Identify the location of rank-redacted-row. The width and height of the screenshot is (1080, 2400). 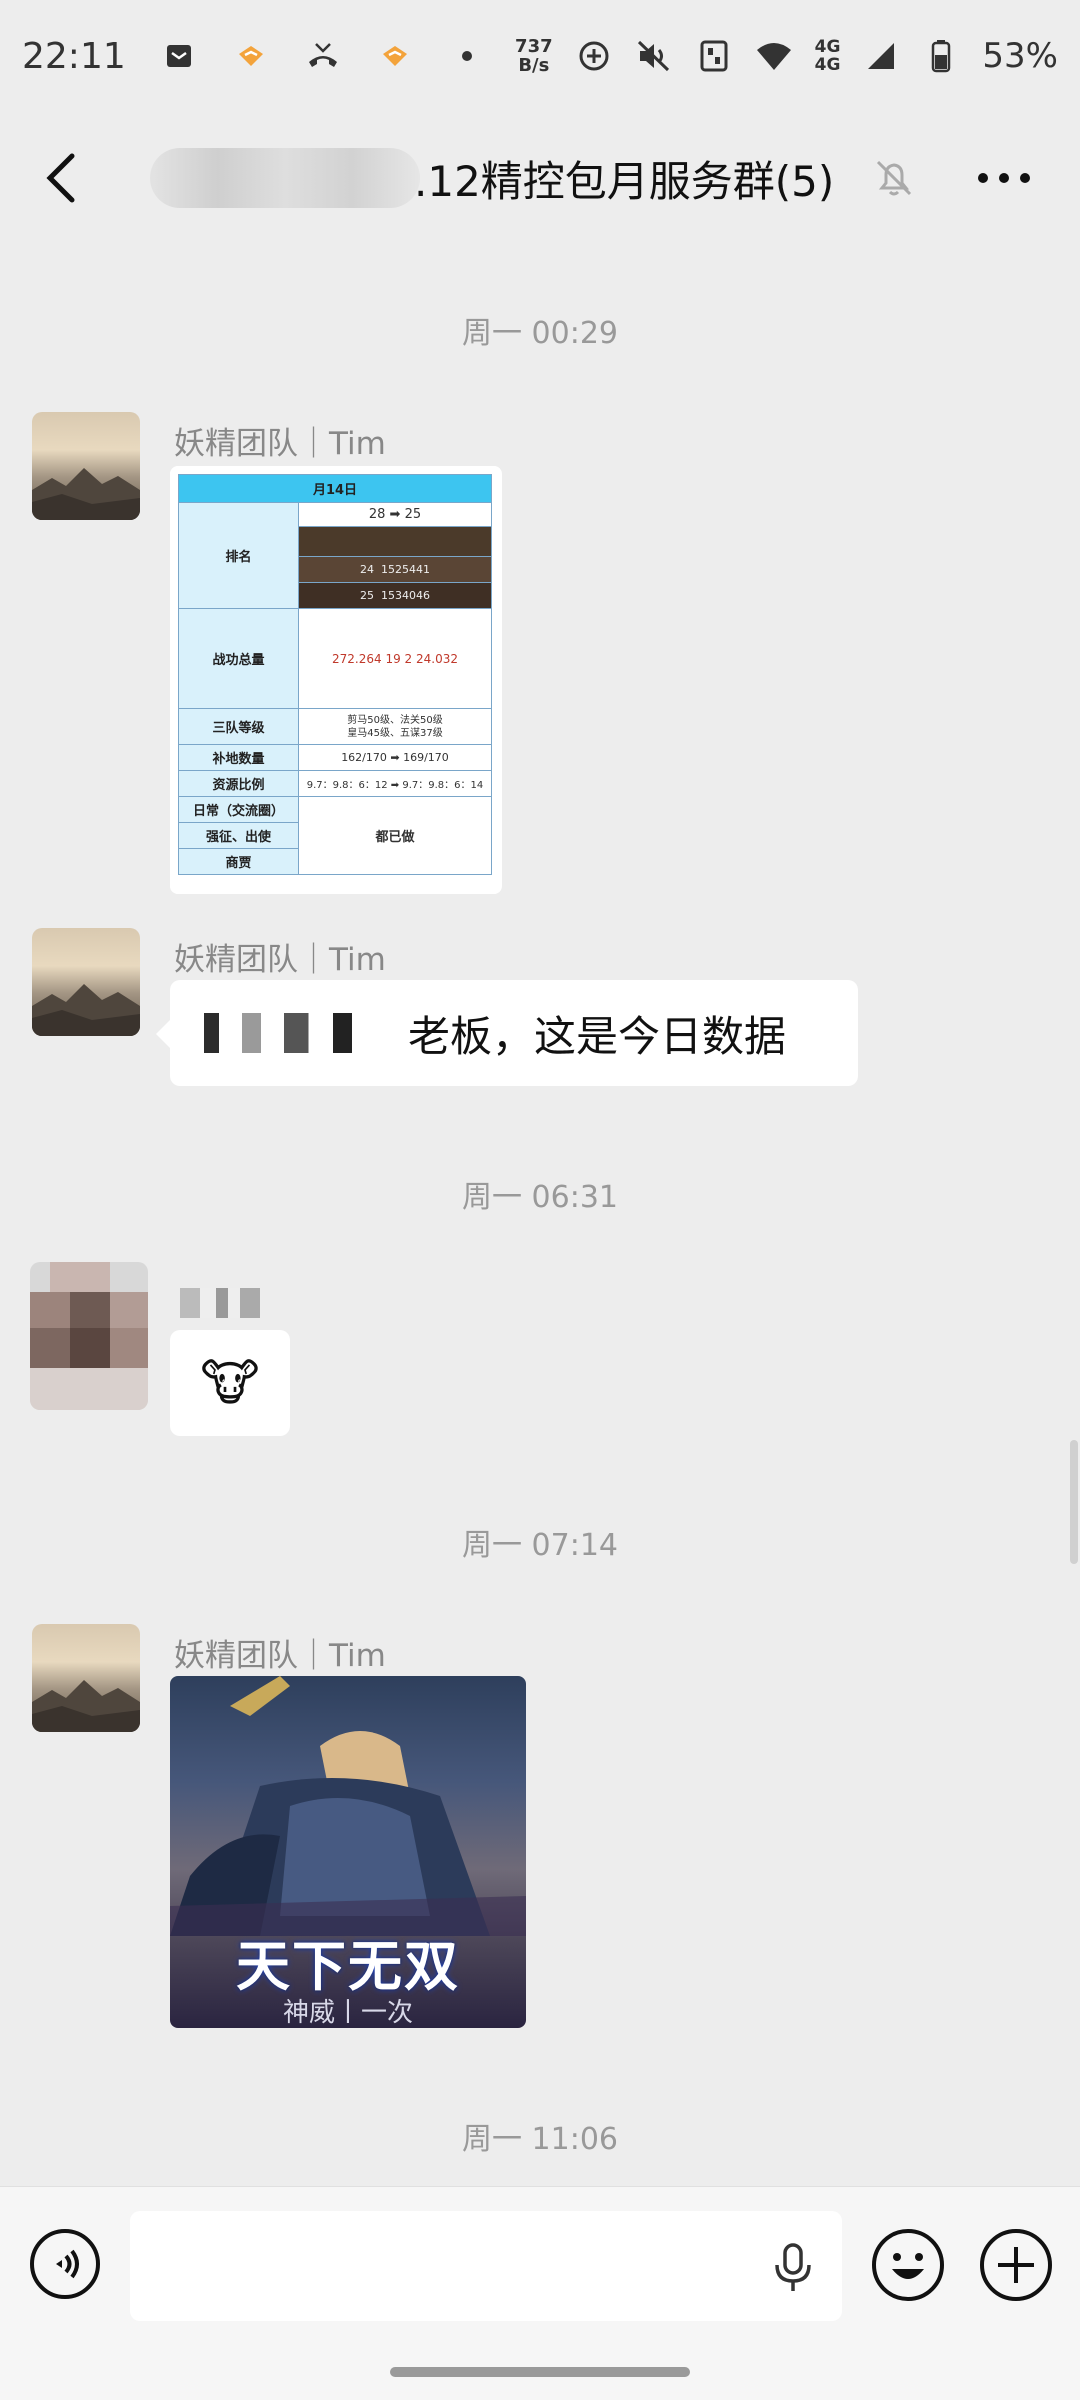
(395, 541).